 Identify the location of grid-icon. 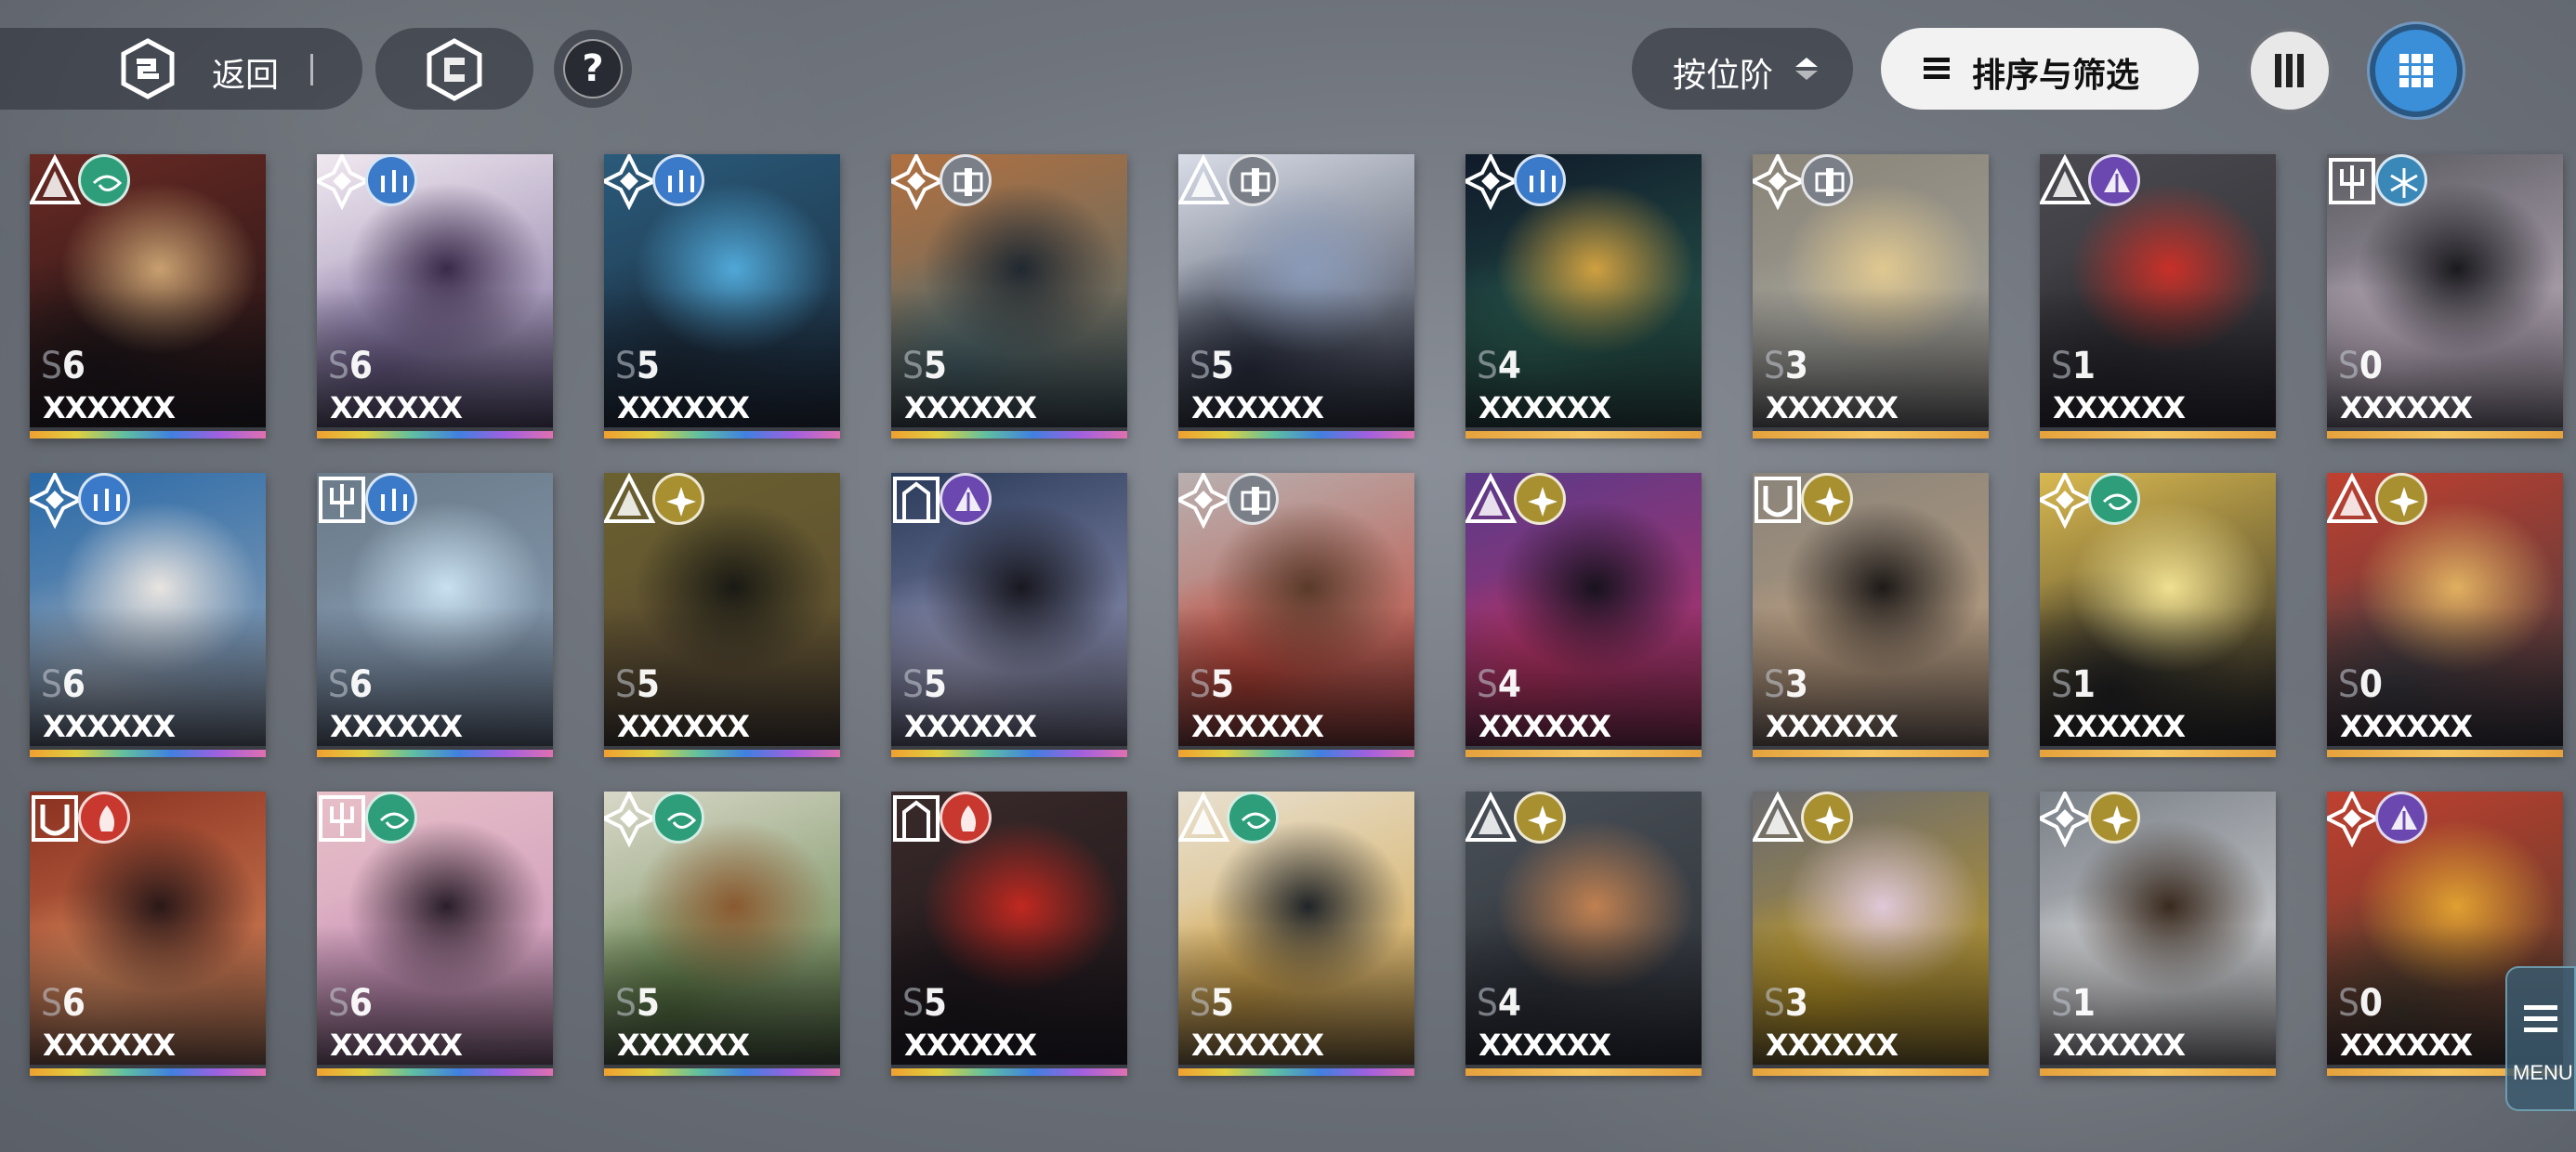
(2416, 70).